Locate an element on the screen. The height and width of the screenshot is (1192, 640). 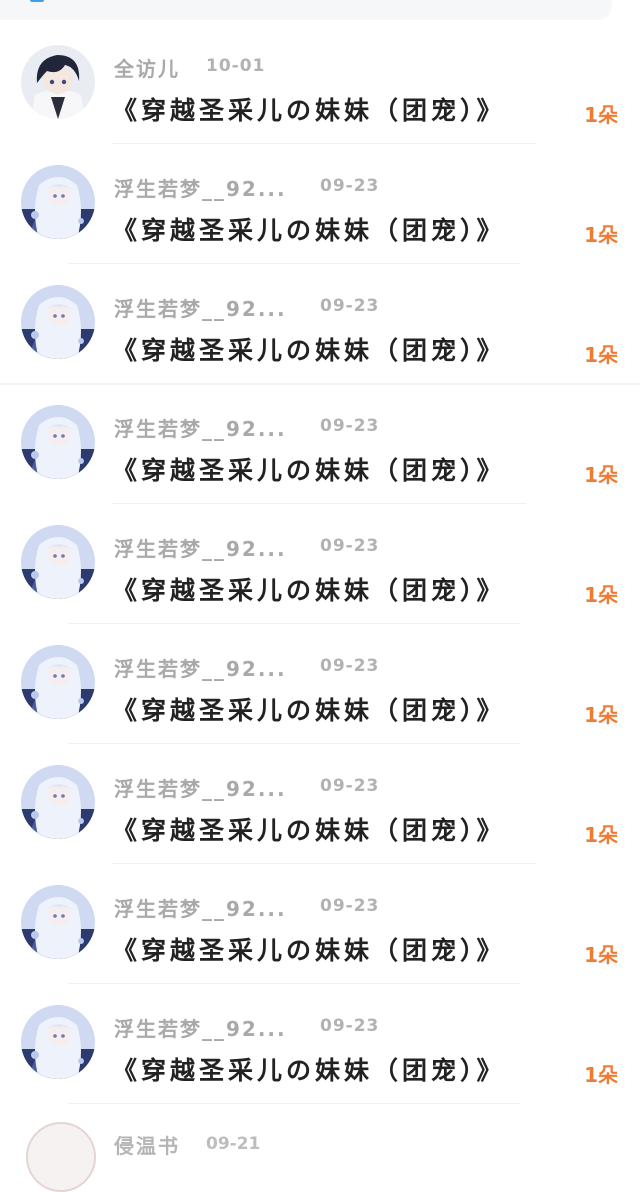
avatar-boy-anime-icon is located at coordinates (58, 82).